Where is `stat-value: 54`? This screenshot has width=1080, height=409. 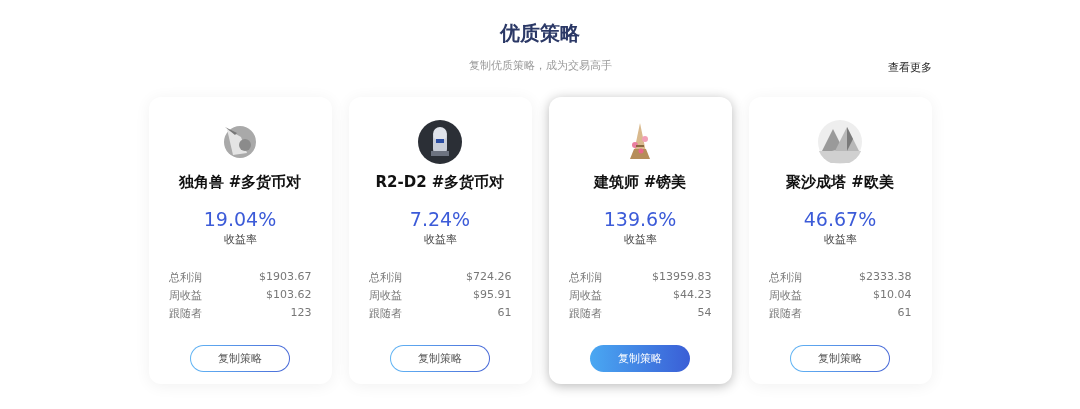 stat-value: 54 is located at coordinates (704, 313).